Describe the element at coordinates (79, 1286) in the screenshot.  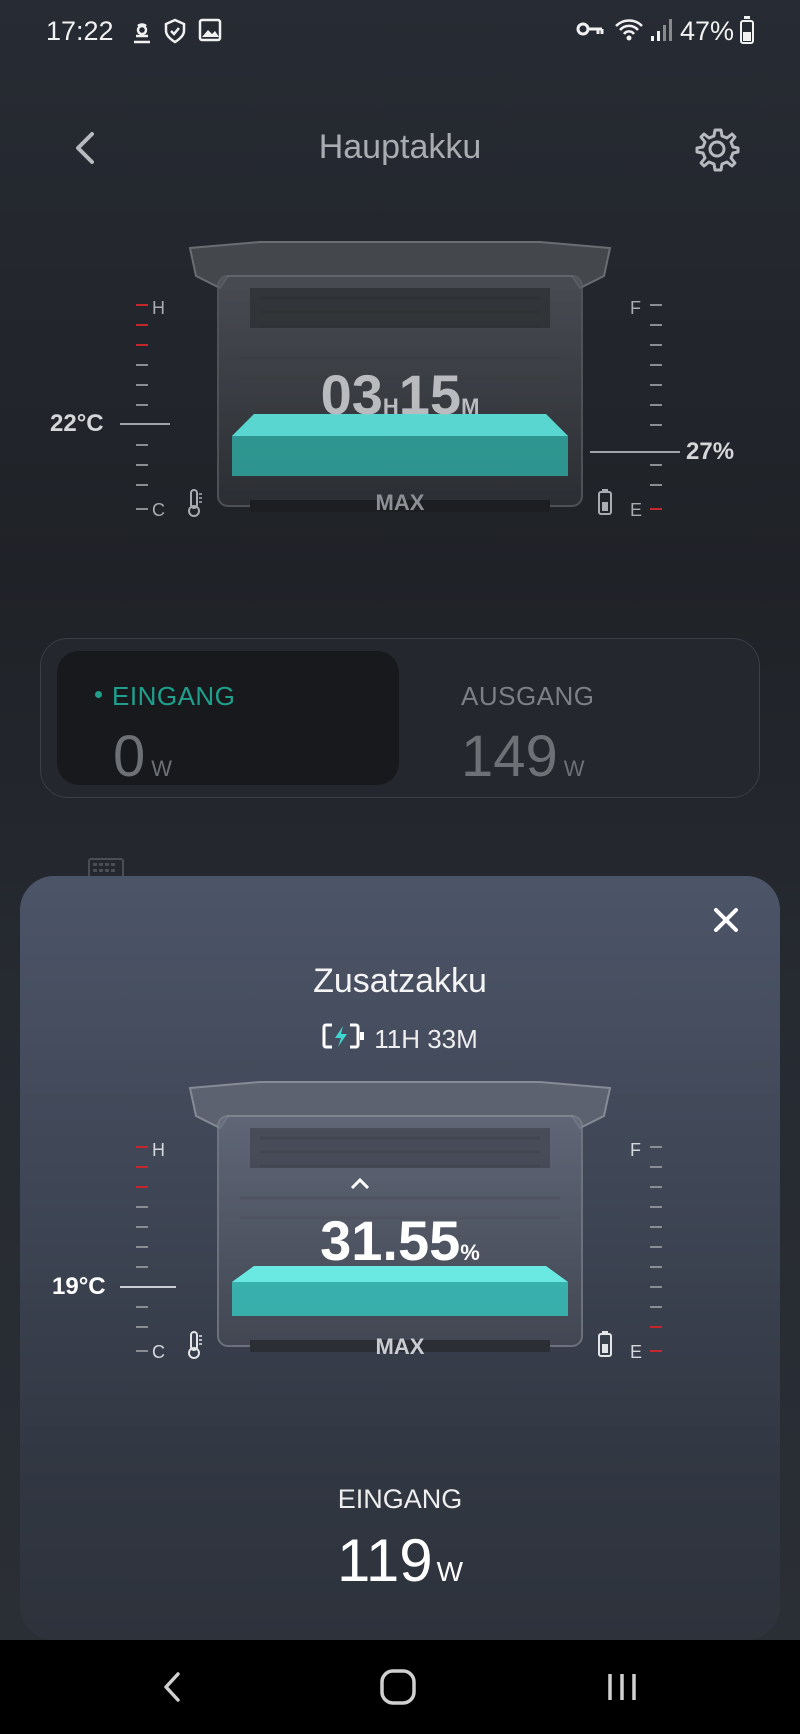
I see `extra-temperature-reading: 19°C` at that location.